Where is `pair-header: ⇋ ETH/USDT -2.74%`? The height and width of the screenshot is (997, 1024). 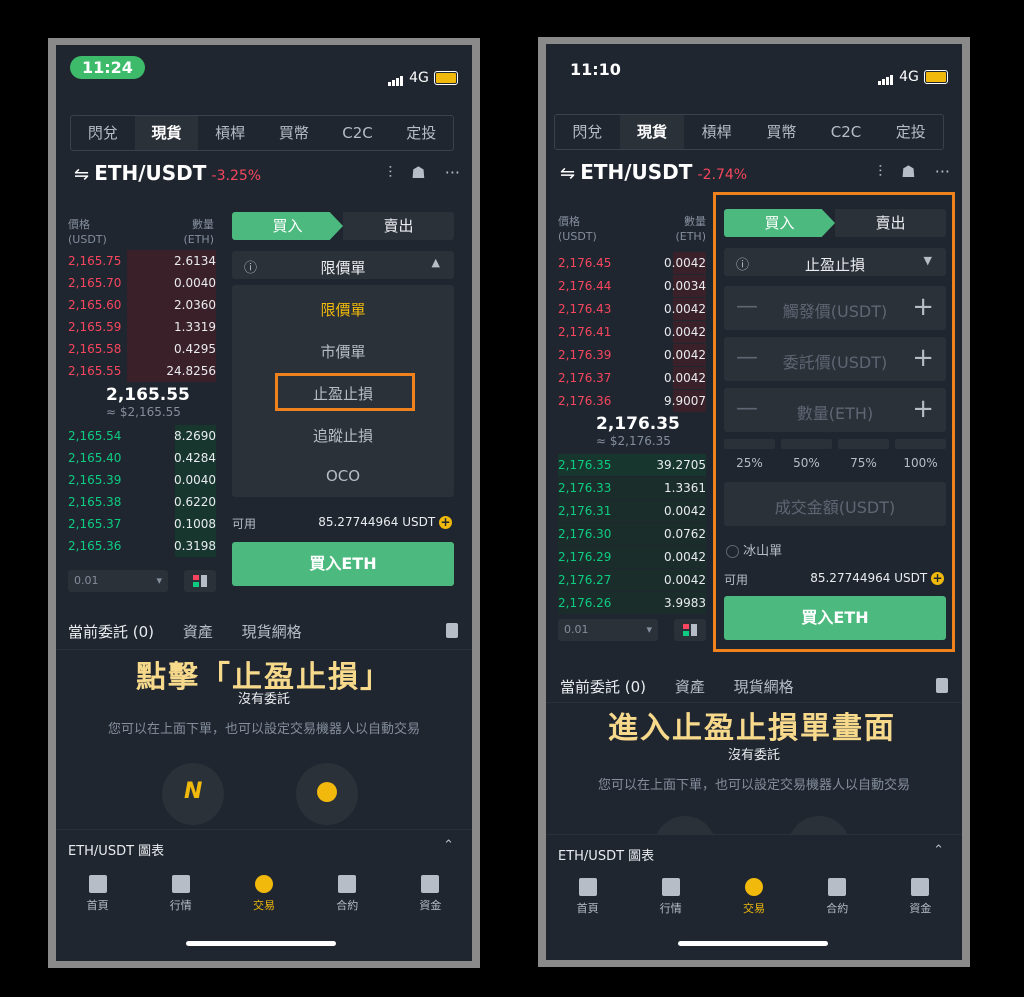 pair-header: ⇋ ETH/USDT -2.74% is located at coordinates (653, 172).